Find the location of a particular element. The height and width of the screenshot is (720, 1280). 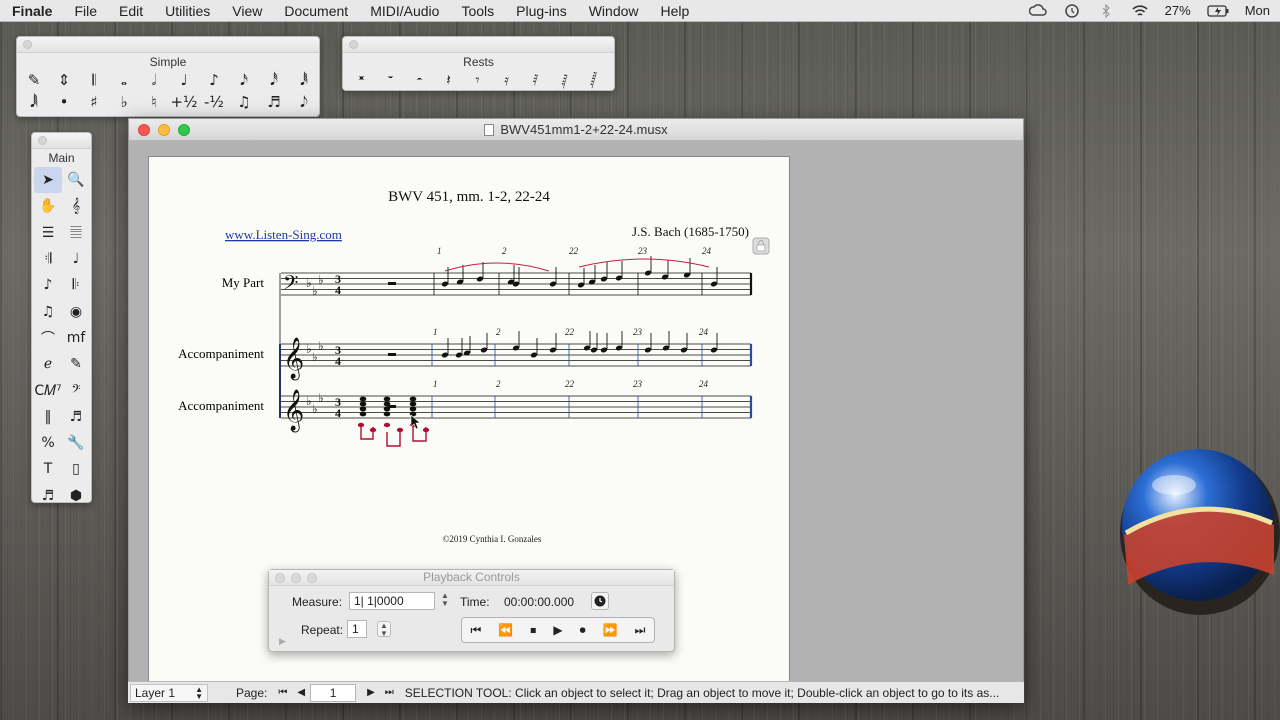

rest-tool-7-icon: 𝅁 is located at coordinates (564, 79).